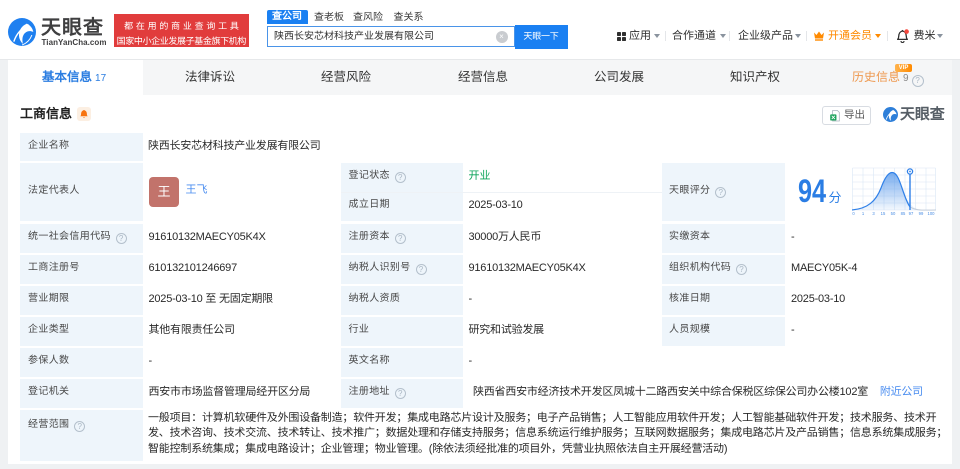  I want to click on svg-text: 100, so click(932, 213).